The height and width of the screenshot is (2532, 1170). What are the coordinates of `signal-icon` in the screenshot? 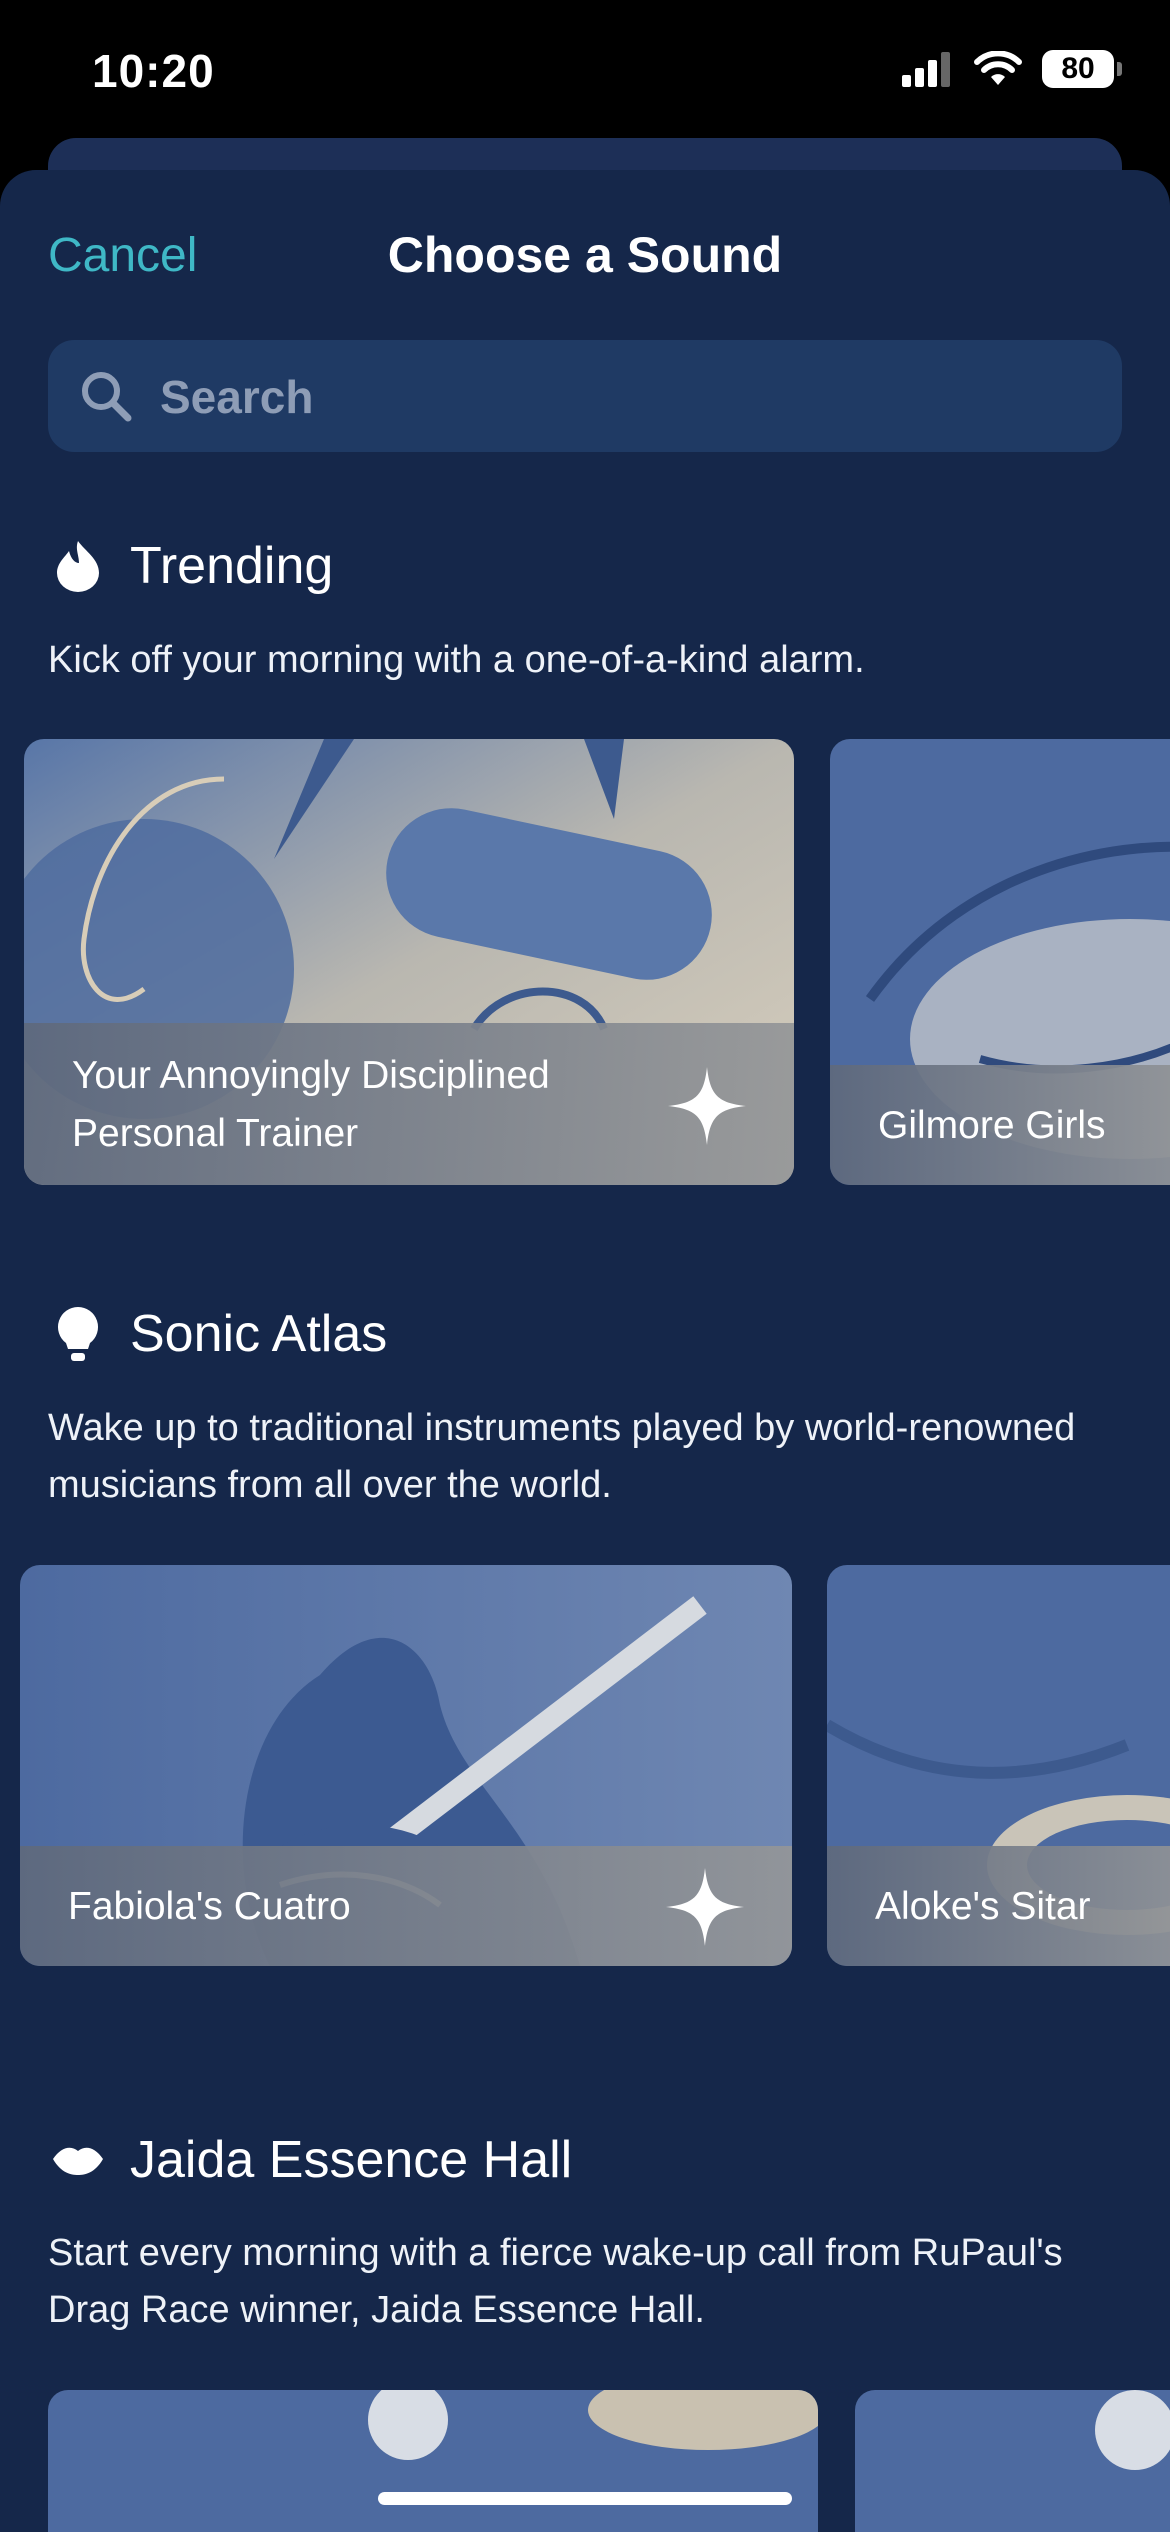 It's located at (926, 69).